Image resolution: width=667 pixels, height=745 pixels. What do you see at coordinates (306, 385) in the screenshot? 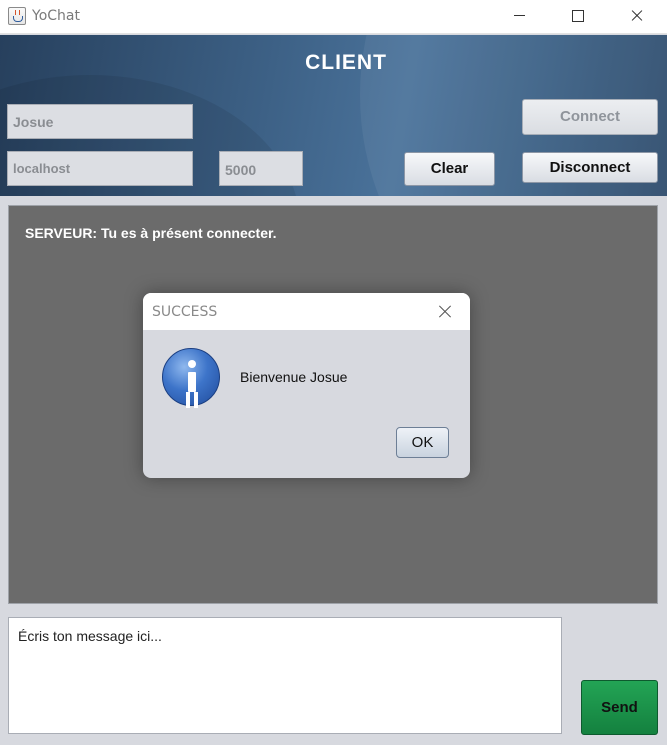
I see `success-dialog: SUCCESS Bienvenue Josue OK` at bounding box center [306, 385].